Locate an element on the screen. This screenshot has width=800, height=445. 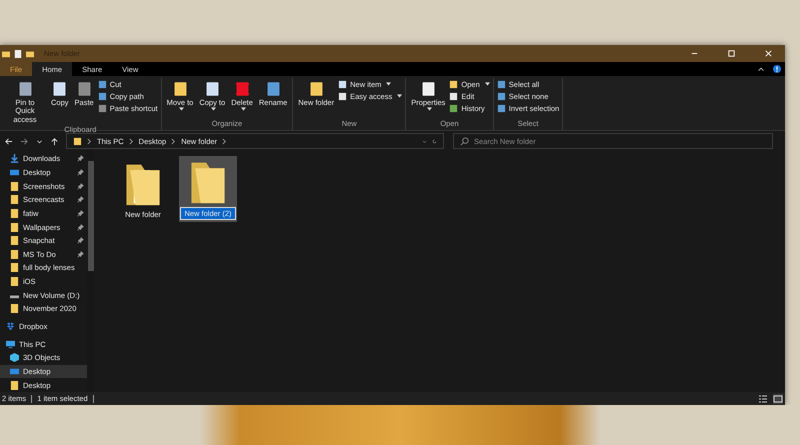
large-icons-view-icon is located at coordinates (778, 399).